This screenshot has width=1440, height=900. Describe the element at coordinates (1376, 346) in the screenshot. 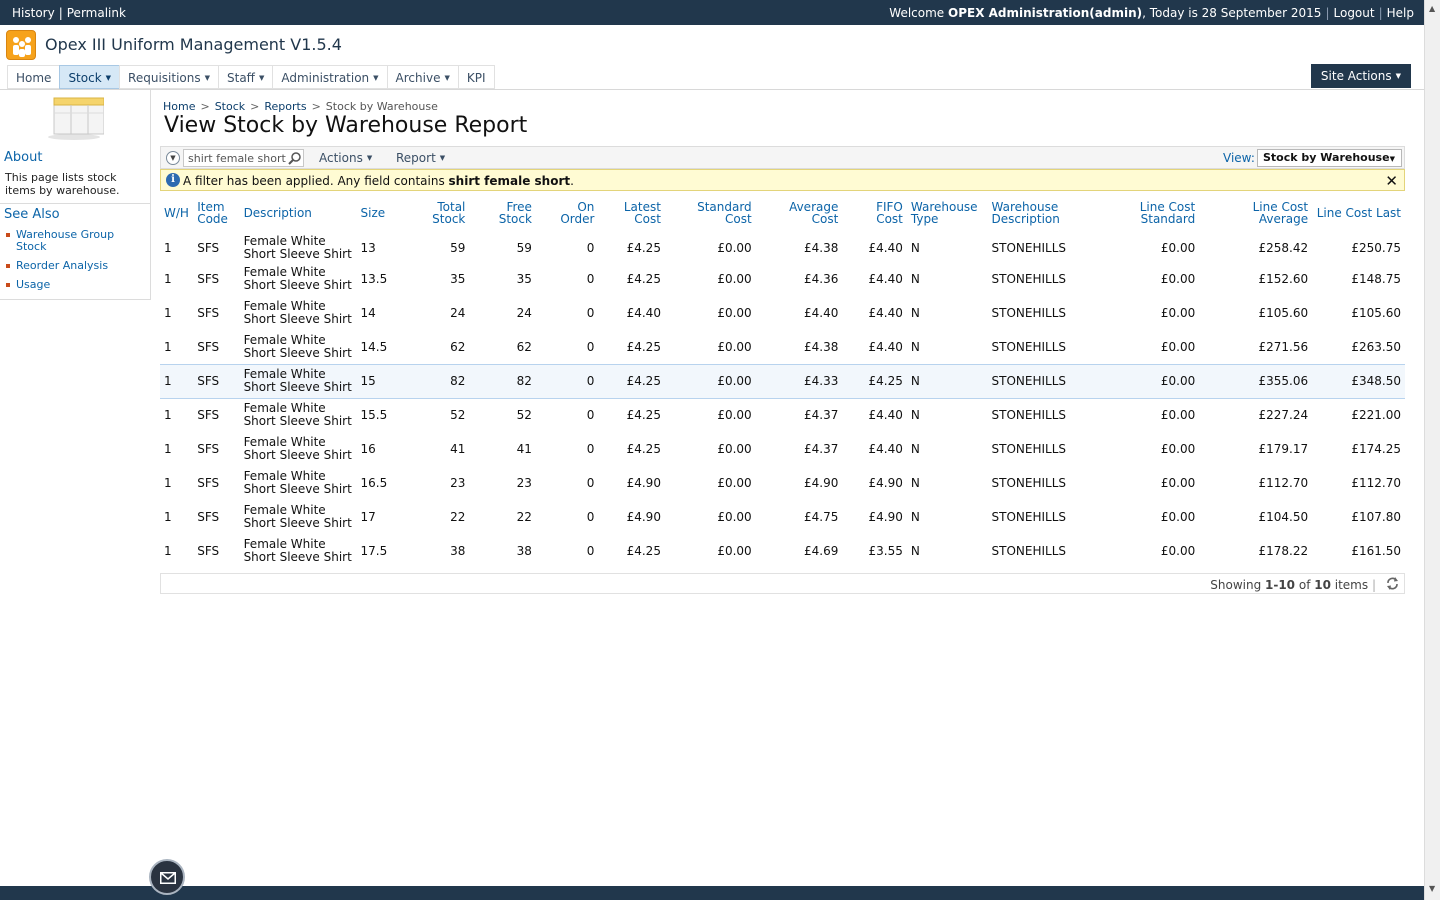

I see `cell-line-cost-last: £263.50` at that location.